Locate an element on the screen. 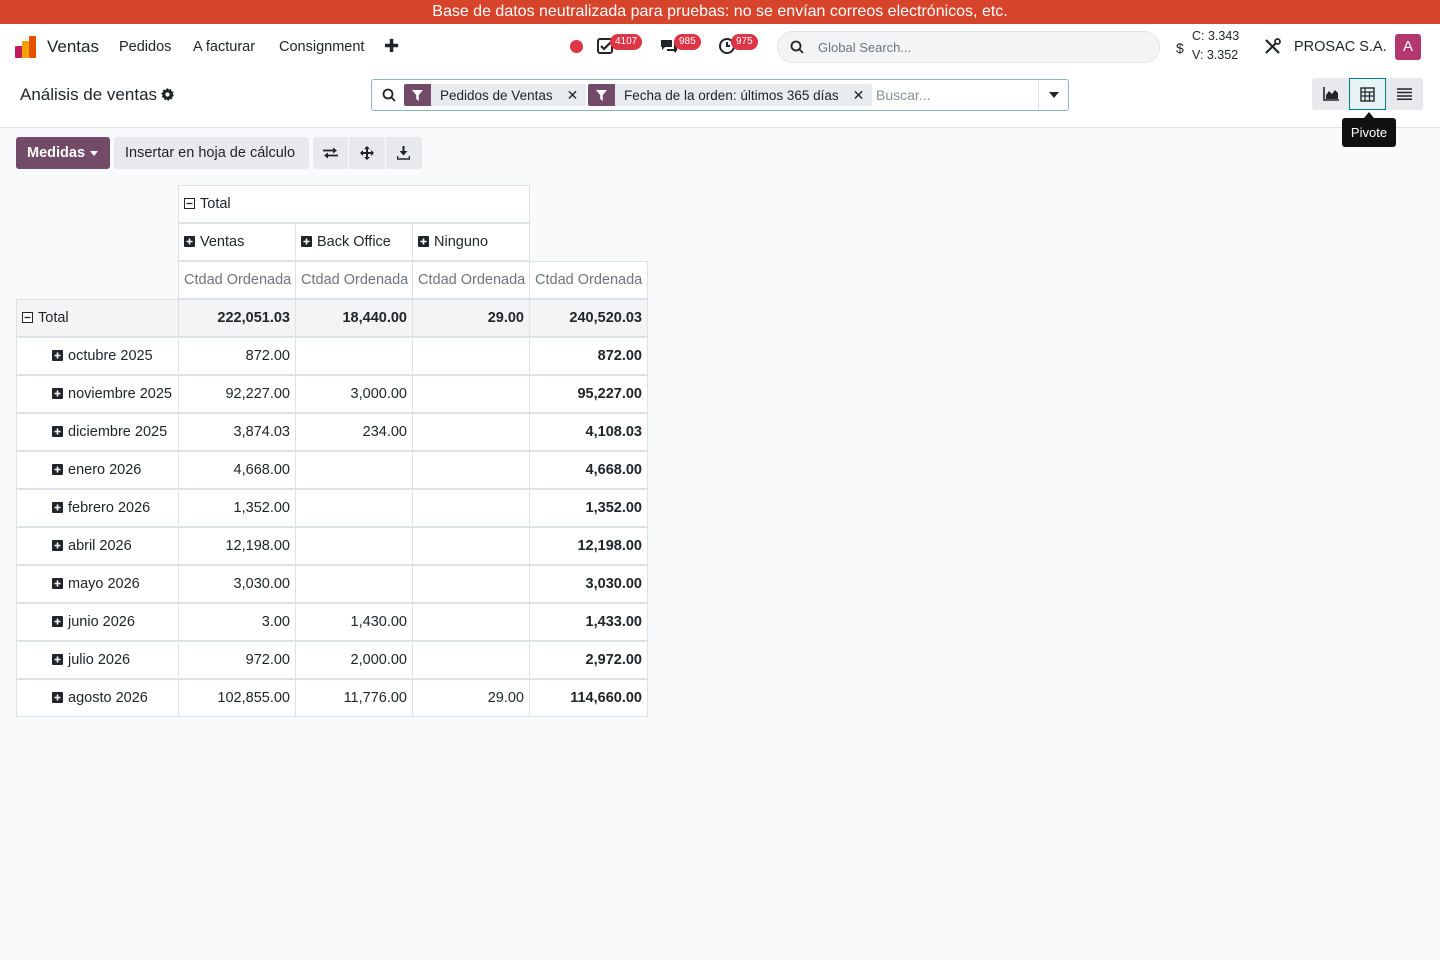  row-header-label: mayo 2026 is located at coordinates (104, 584).